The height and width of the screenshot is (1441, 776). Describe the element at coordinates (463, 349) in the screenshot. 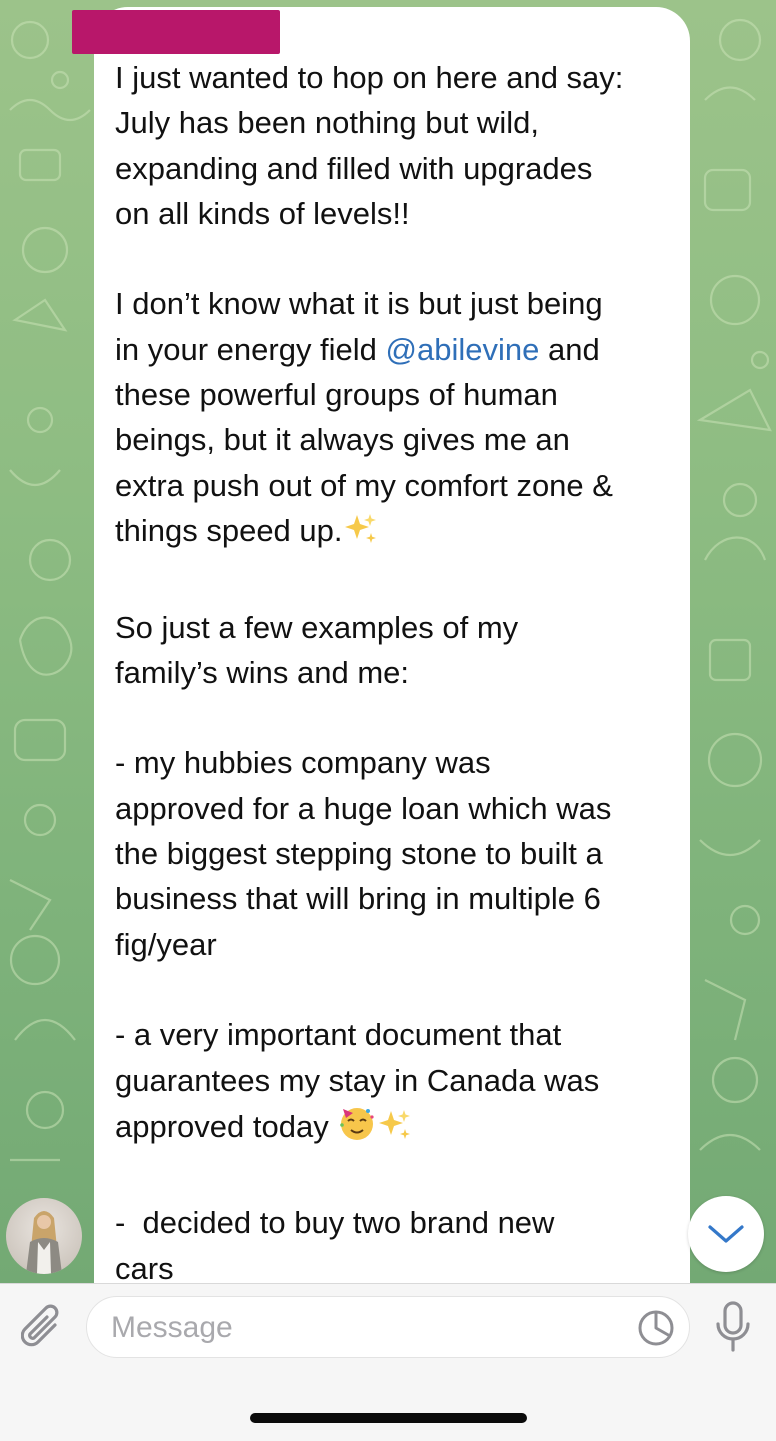

I see `mention-link: @abilevine` at that location.